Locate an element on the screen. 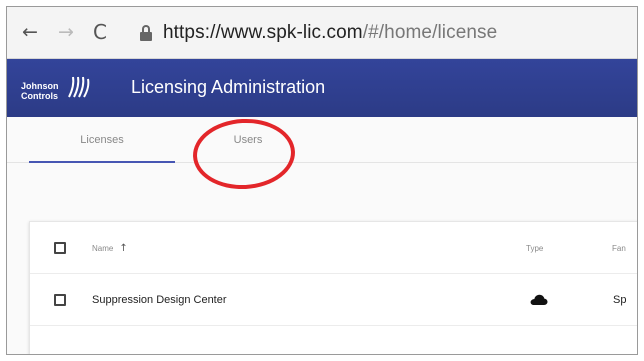  lock-icon is located at coordinates (146, 33).